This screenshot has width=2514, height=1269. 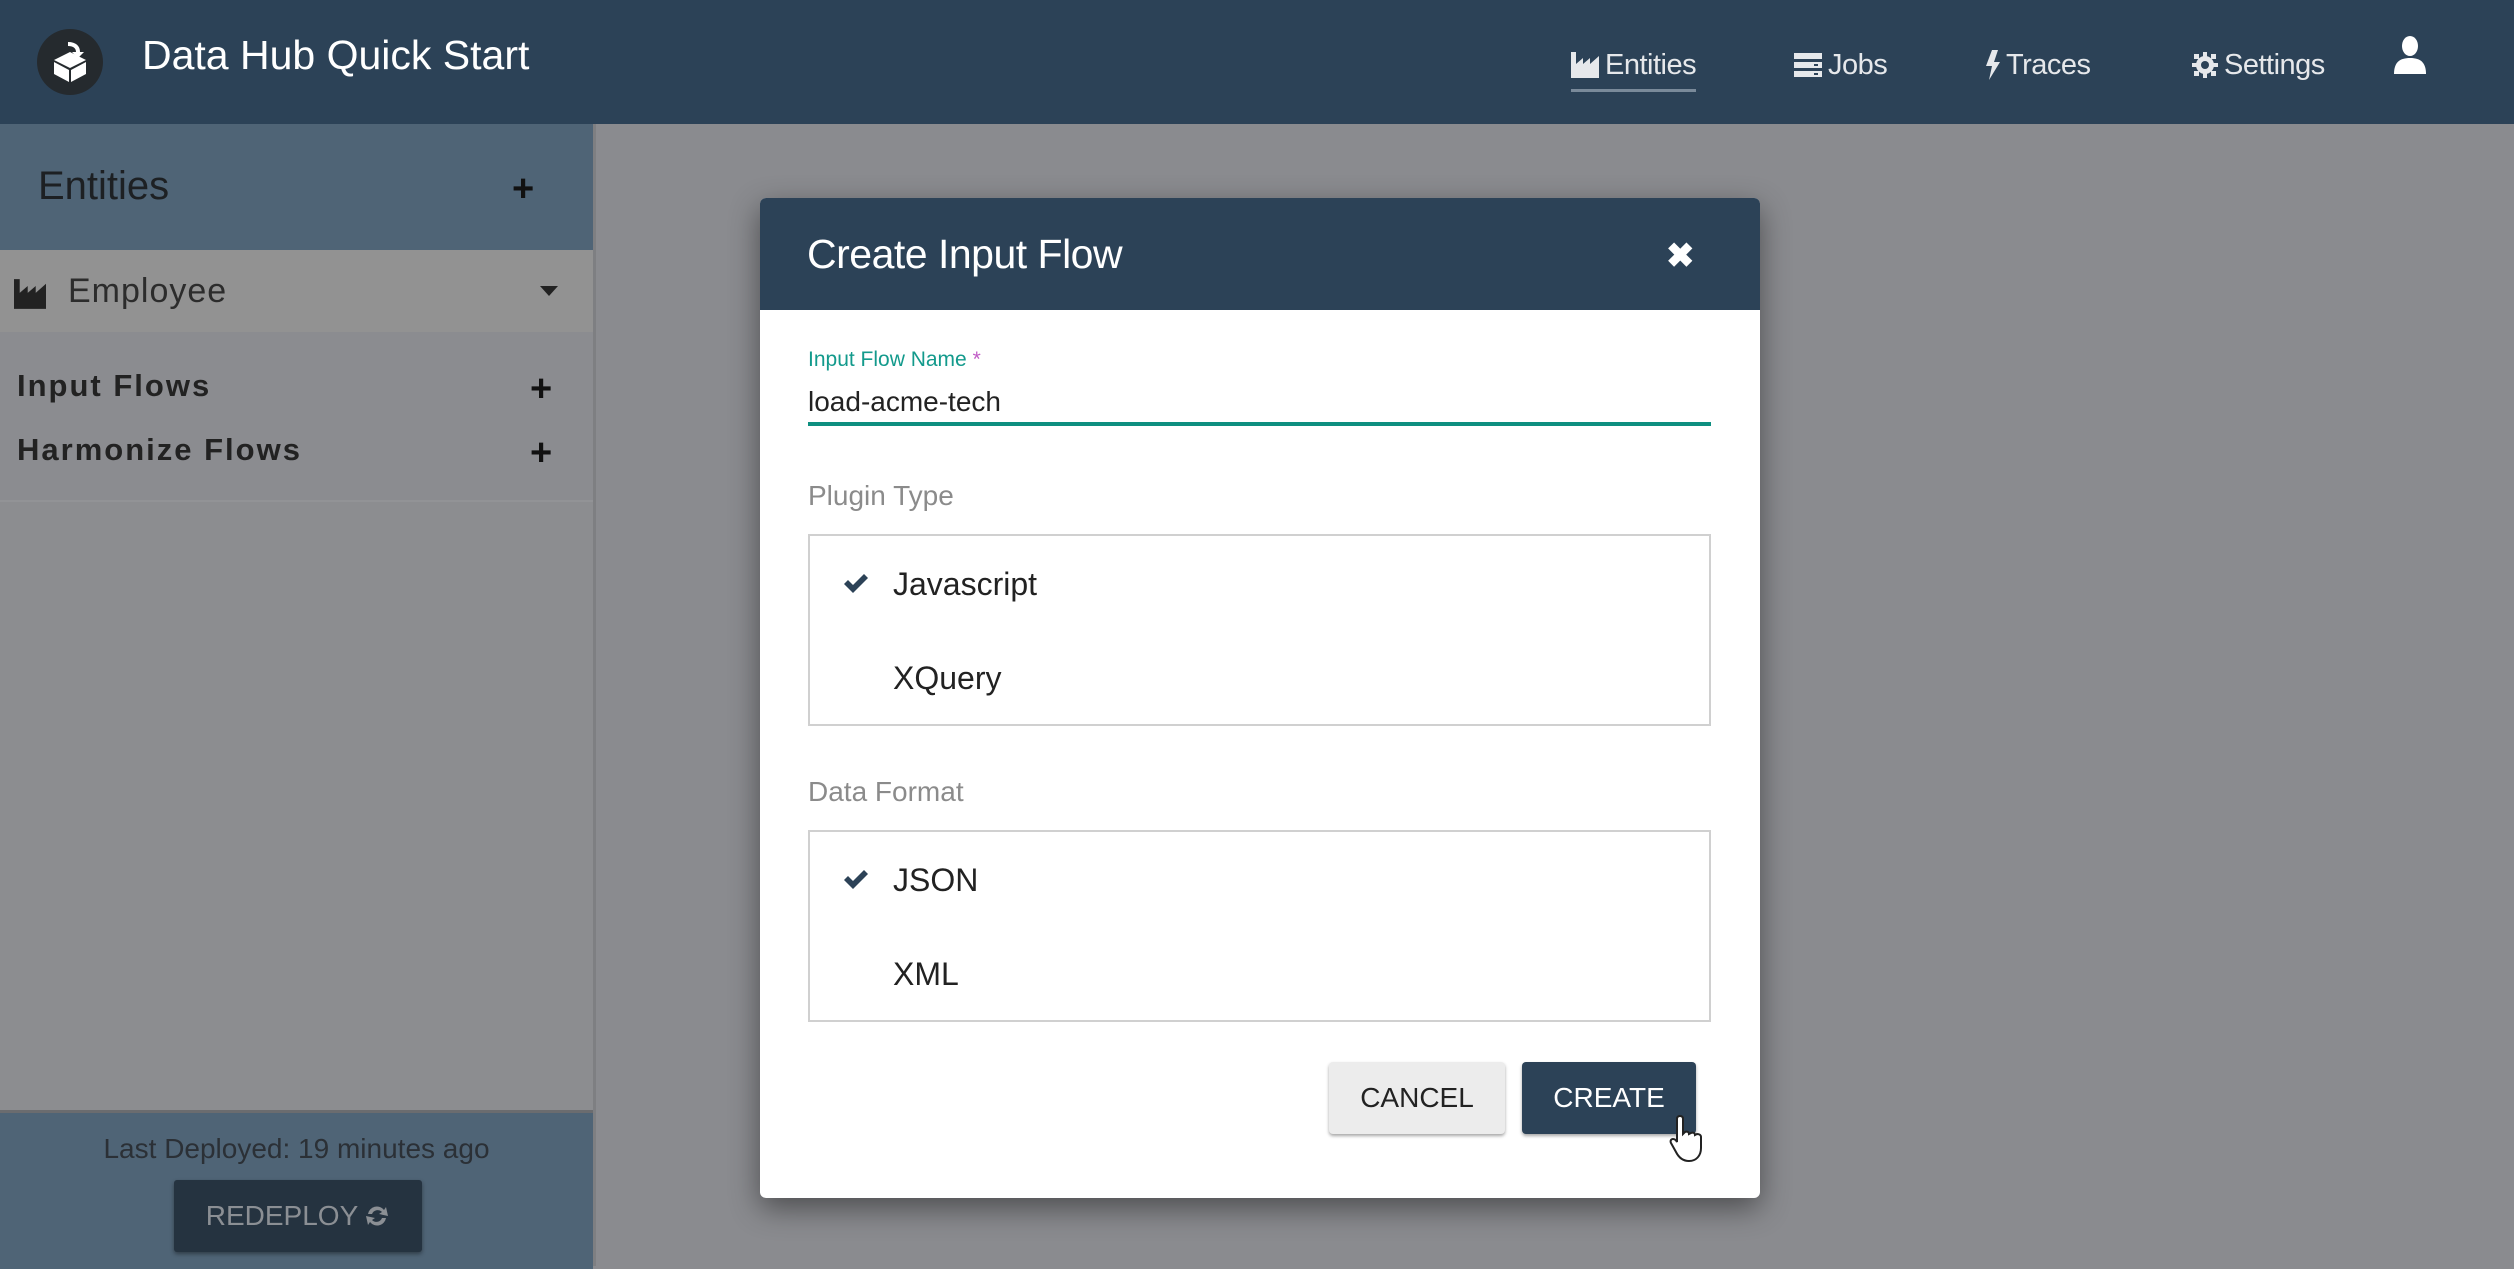 What do you see at coordinates (1259, 585) in the screenshot?
I see `option-javascript: Javascript` at bounding box center [1259, 585].